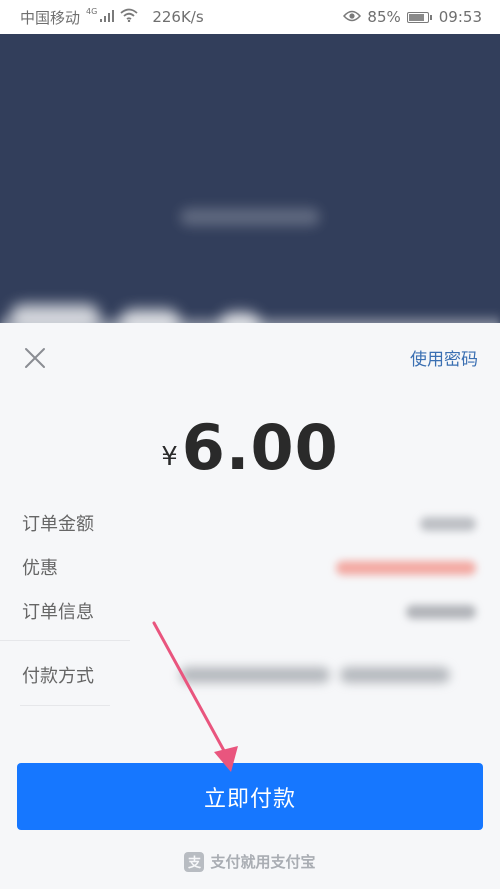  I want to click on battery-percent: 85%, so click(384, 17).